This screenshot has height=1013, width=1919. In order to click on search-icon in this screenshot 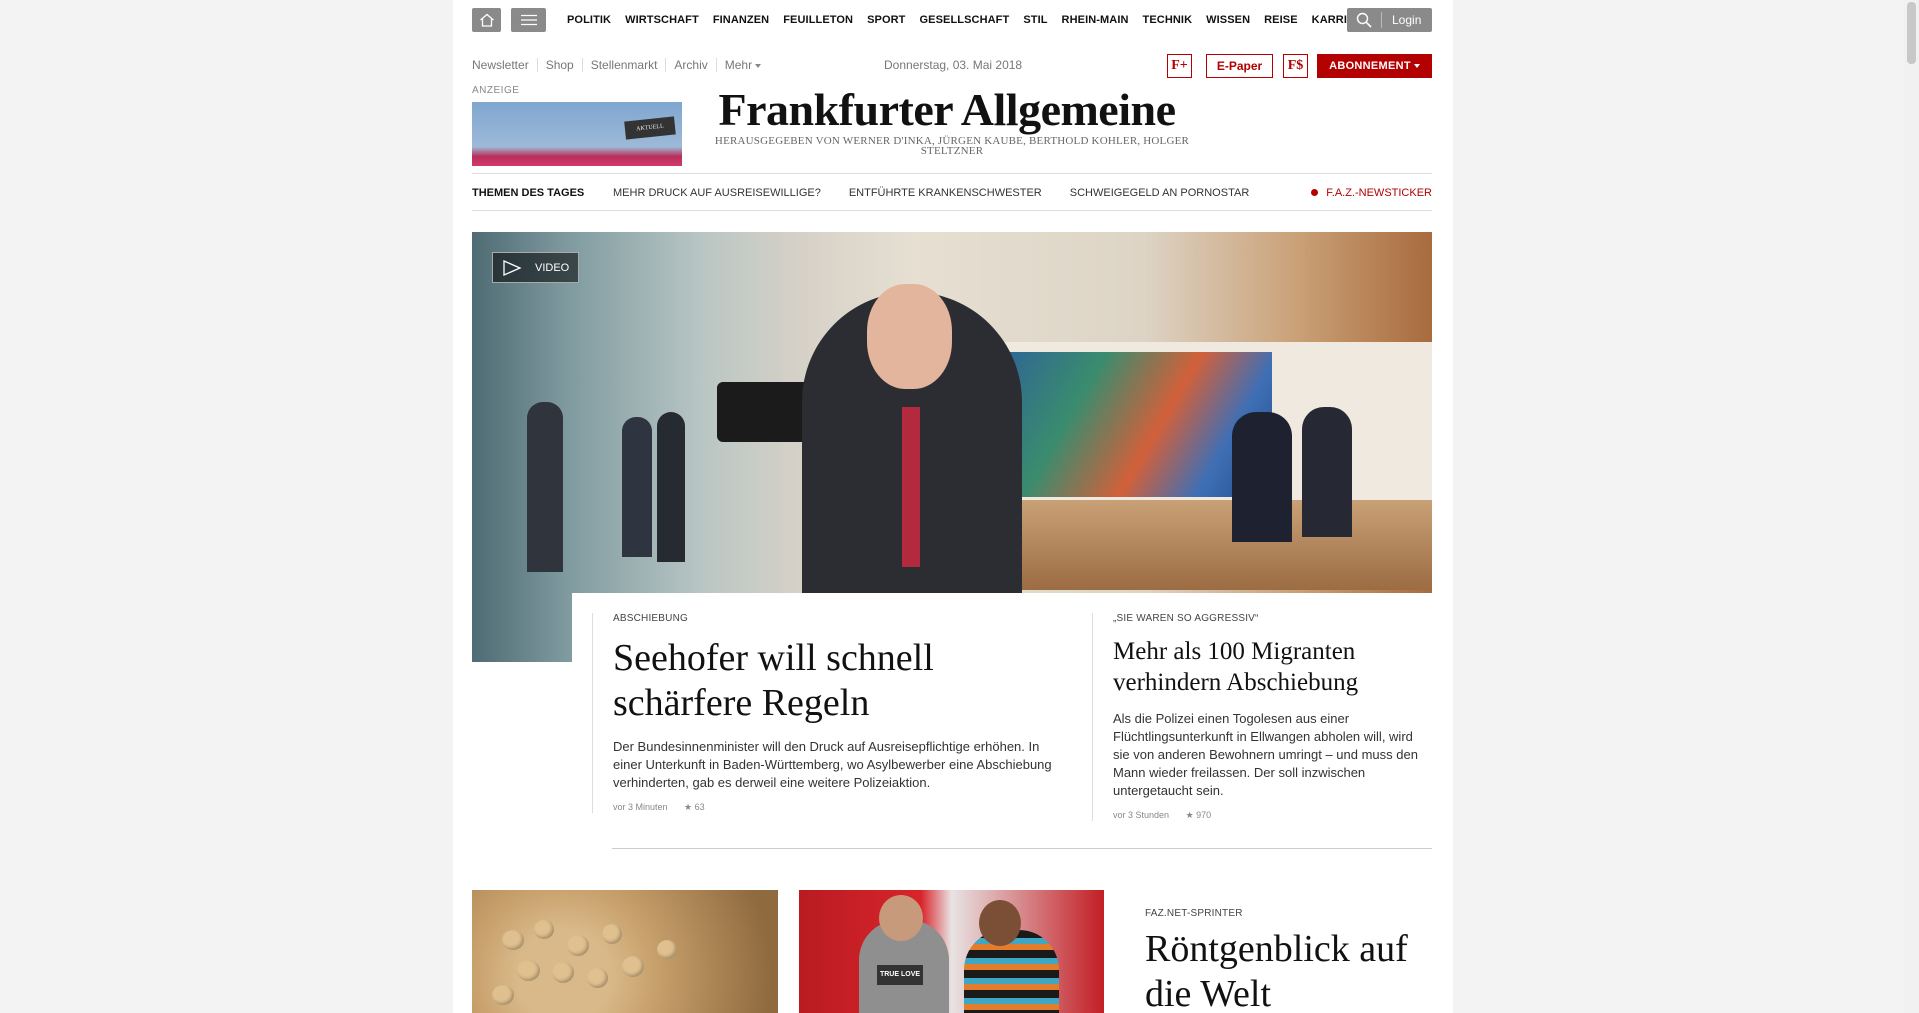, I will do `click(1364, 20)`.